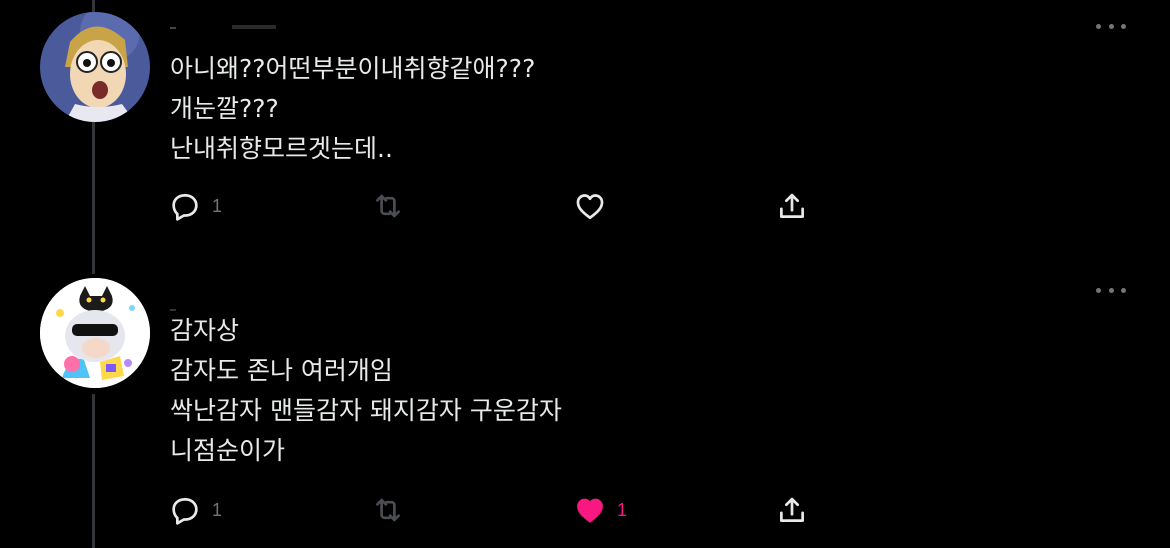  Describe the element at coordinates (352, 109) in the screenshot. I see `tweet-text: 아니왜??어떤부분이내취향같애??? 개눈깔??? 난내취향모르겟는데..` at that location.